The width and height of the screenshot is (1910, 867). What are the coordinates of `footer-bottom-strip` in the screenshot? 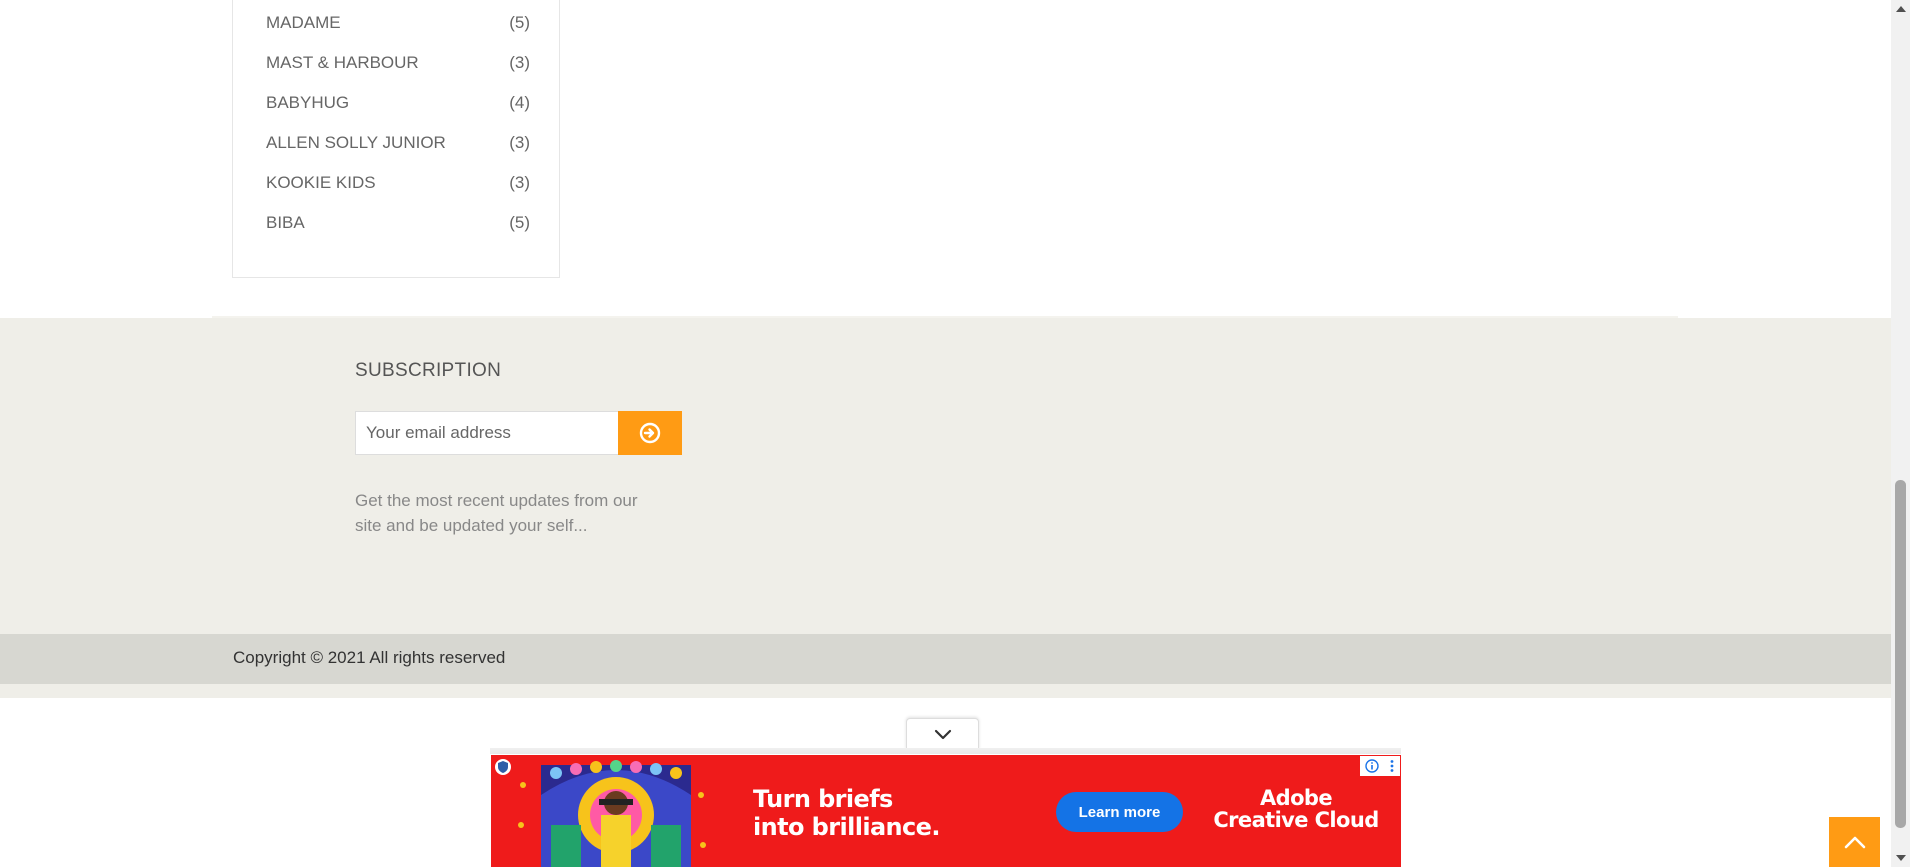 It's located at (945, 691).